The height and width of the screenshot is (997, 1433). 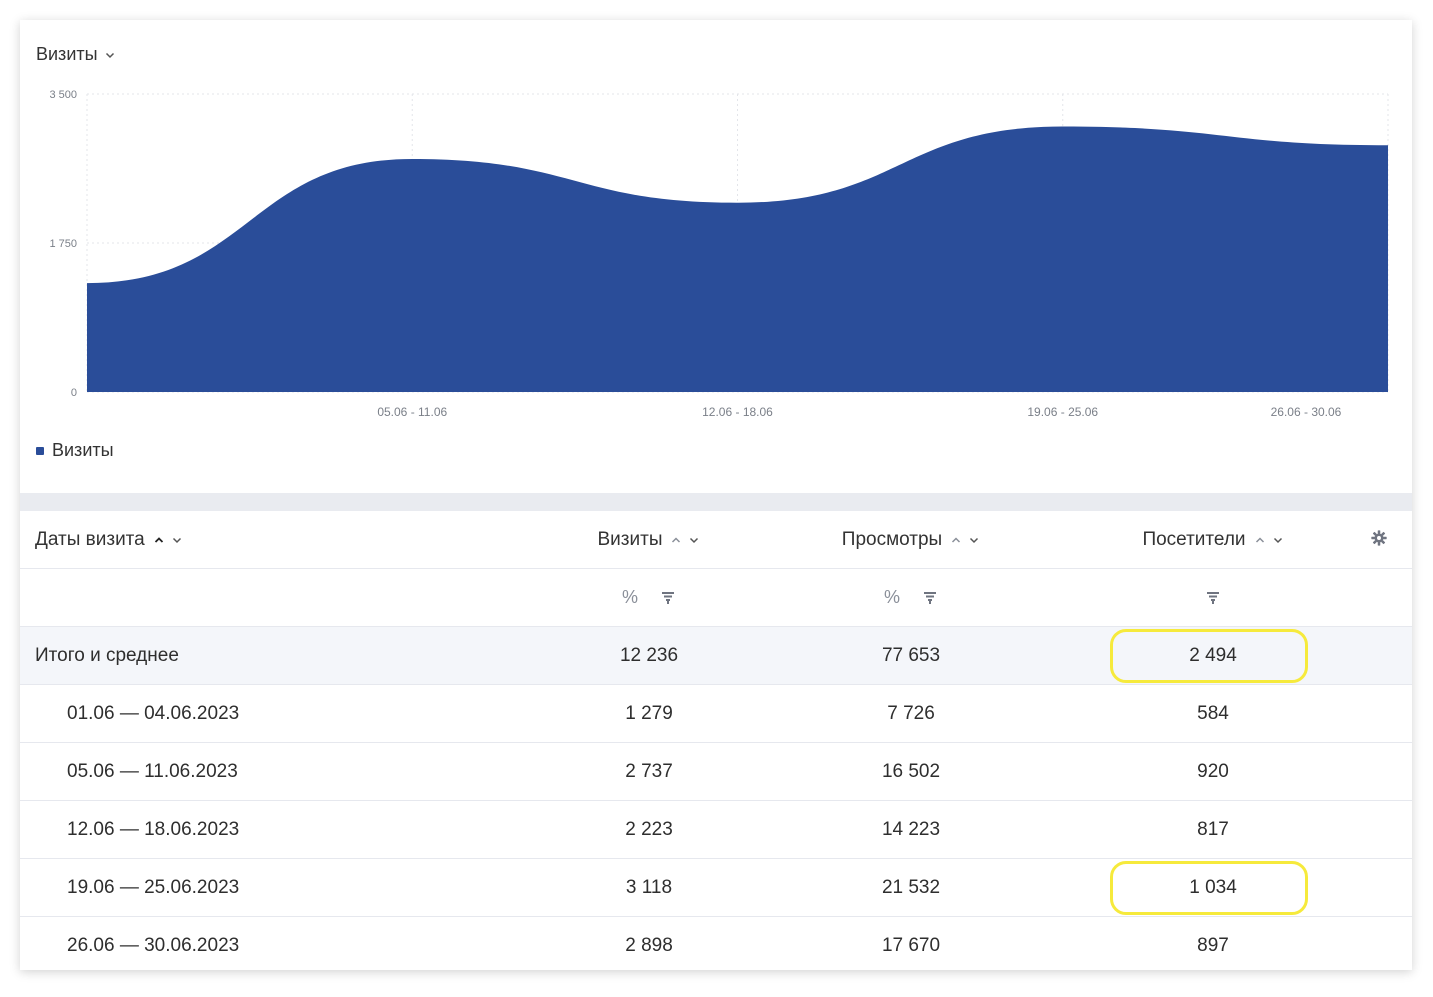 What do you see at coordinates (1213, 945) in the screenshot?
I see `row-visitors: 897` at bounding box center [1213, 945].